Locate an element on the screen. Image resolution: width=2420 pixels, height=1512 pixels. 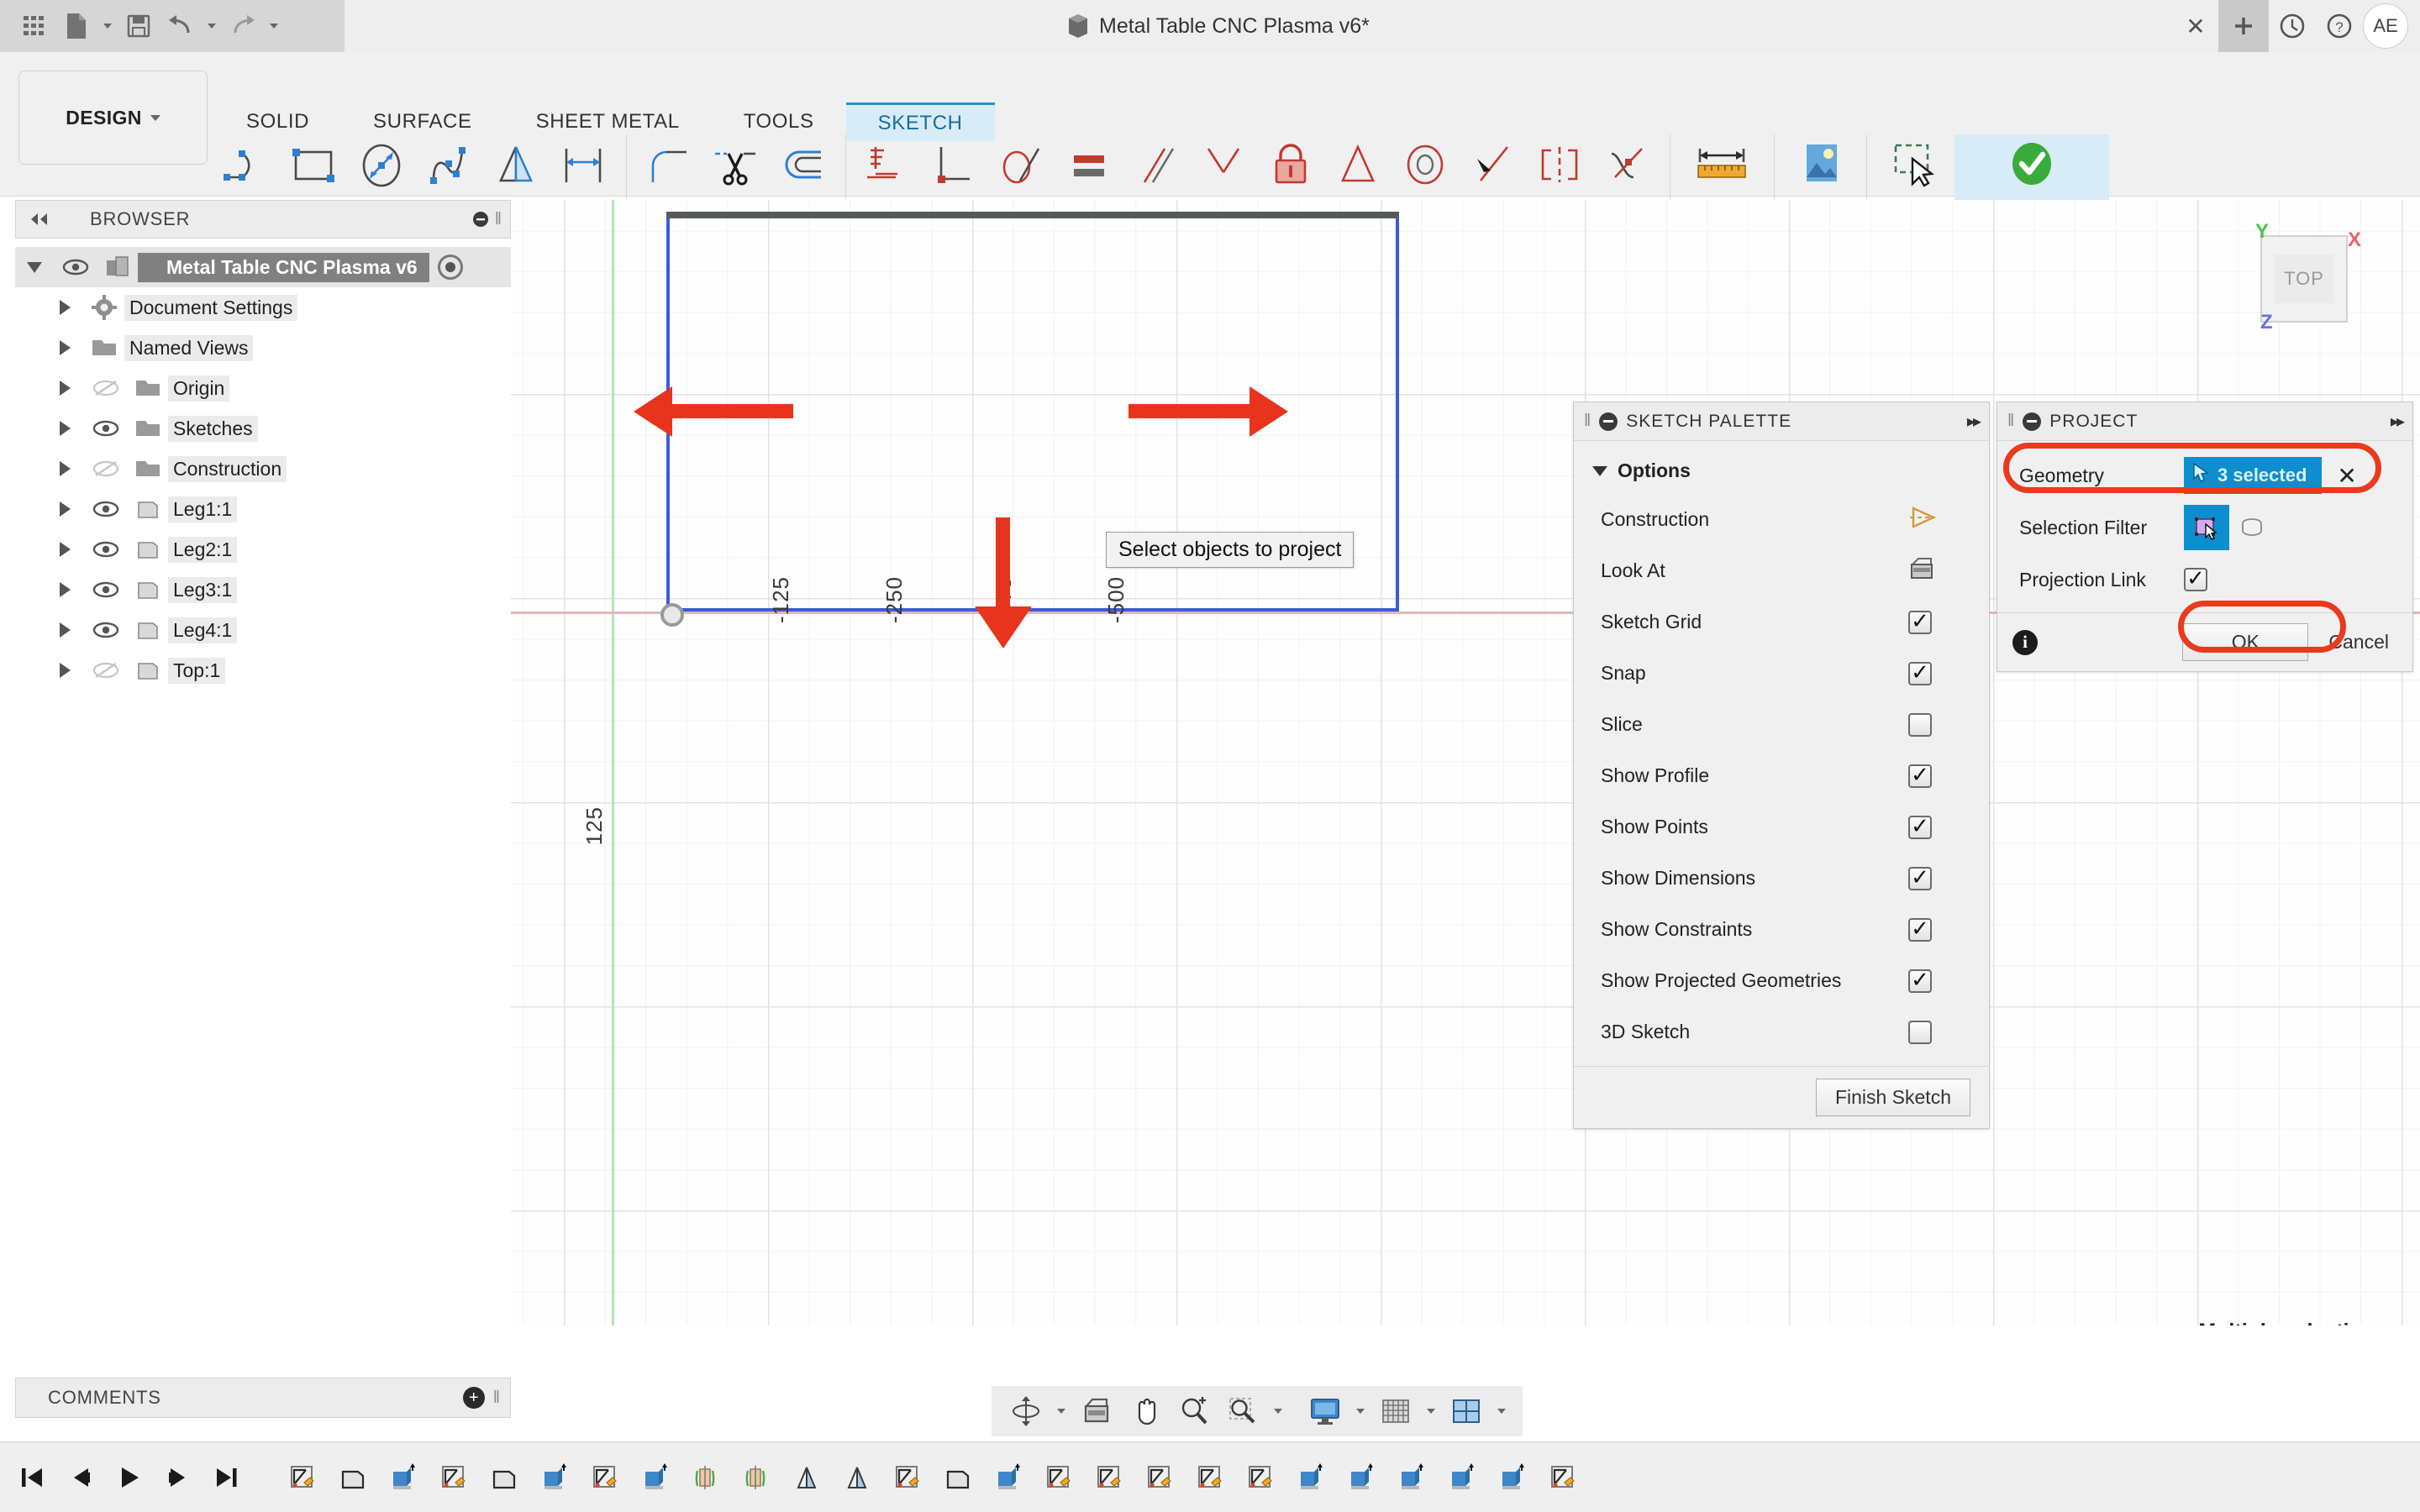
sketch-grid-checkbox is located at coordinates (1920, 622).